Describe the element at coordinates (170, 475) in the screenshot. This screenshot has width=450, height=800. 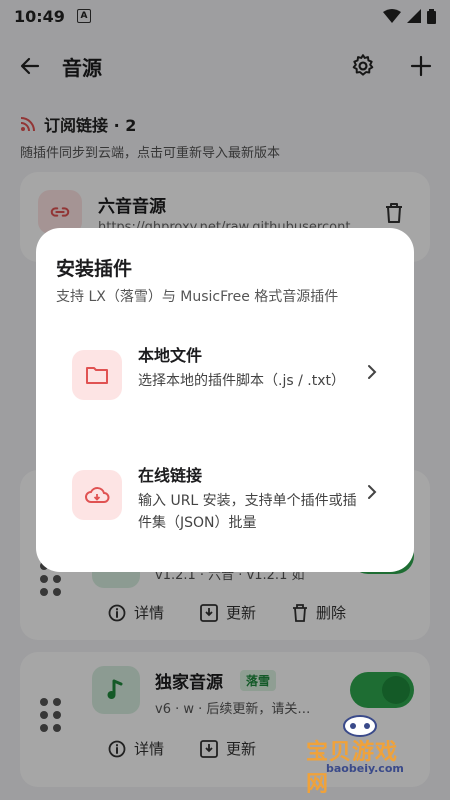
I see `online-link-title: 在线链接` at that location.